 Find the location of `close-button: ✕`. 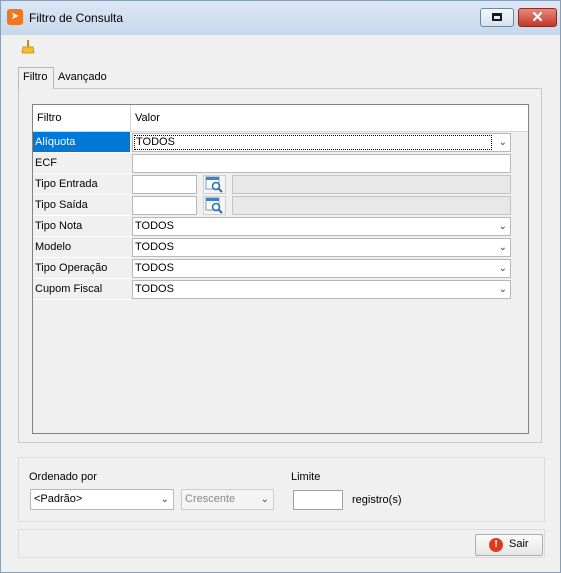

close-button: ✕ is located at coordinates (537, 17).